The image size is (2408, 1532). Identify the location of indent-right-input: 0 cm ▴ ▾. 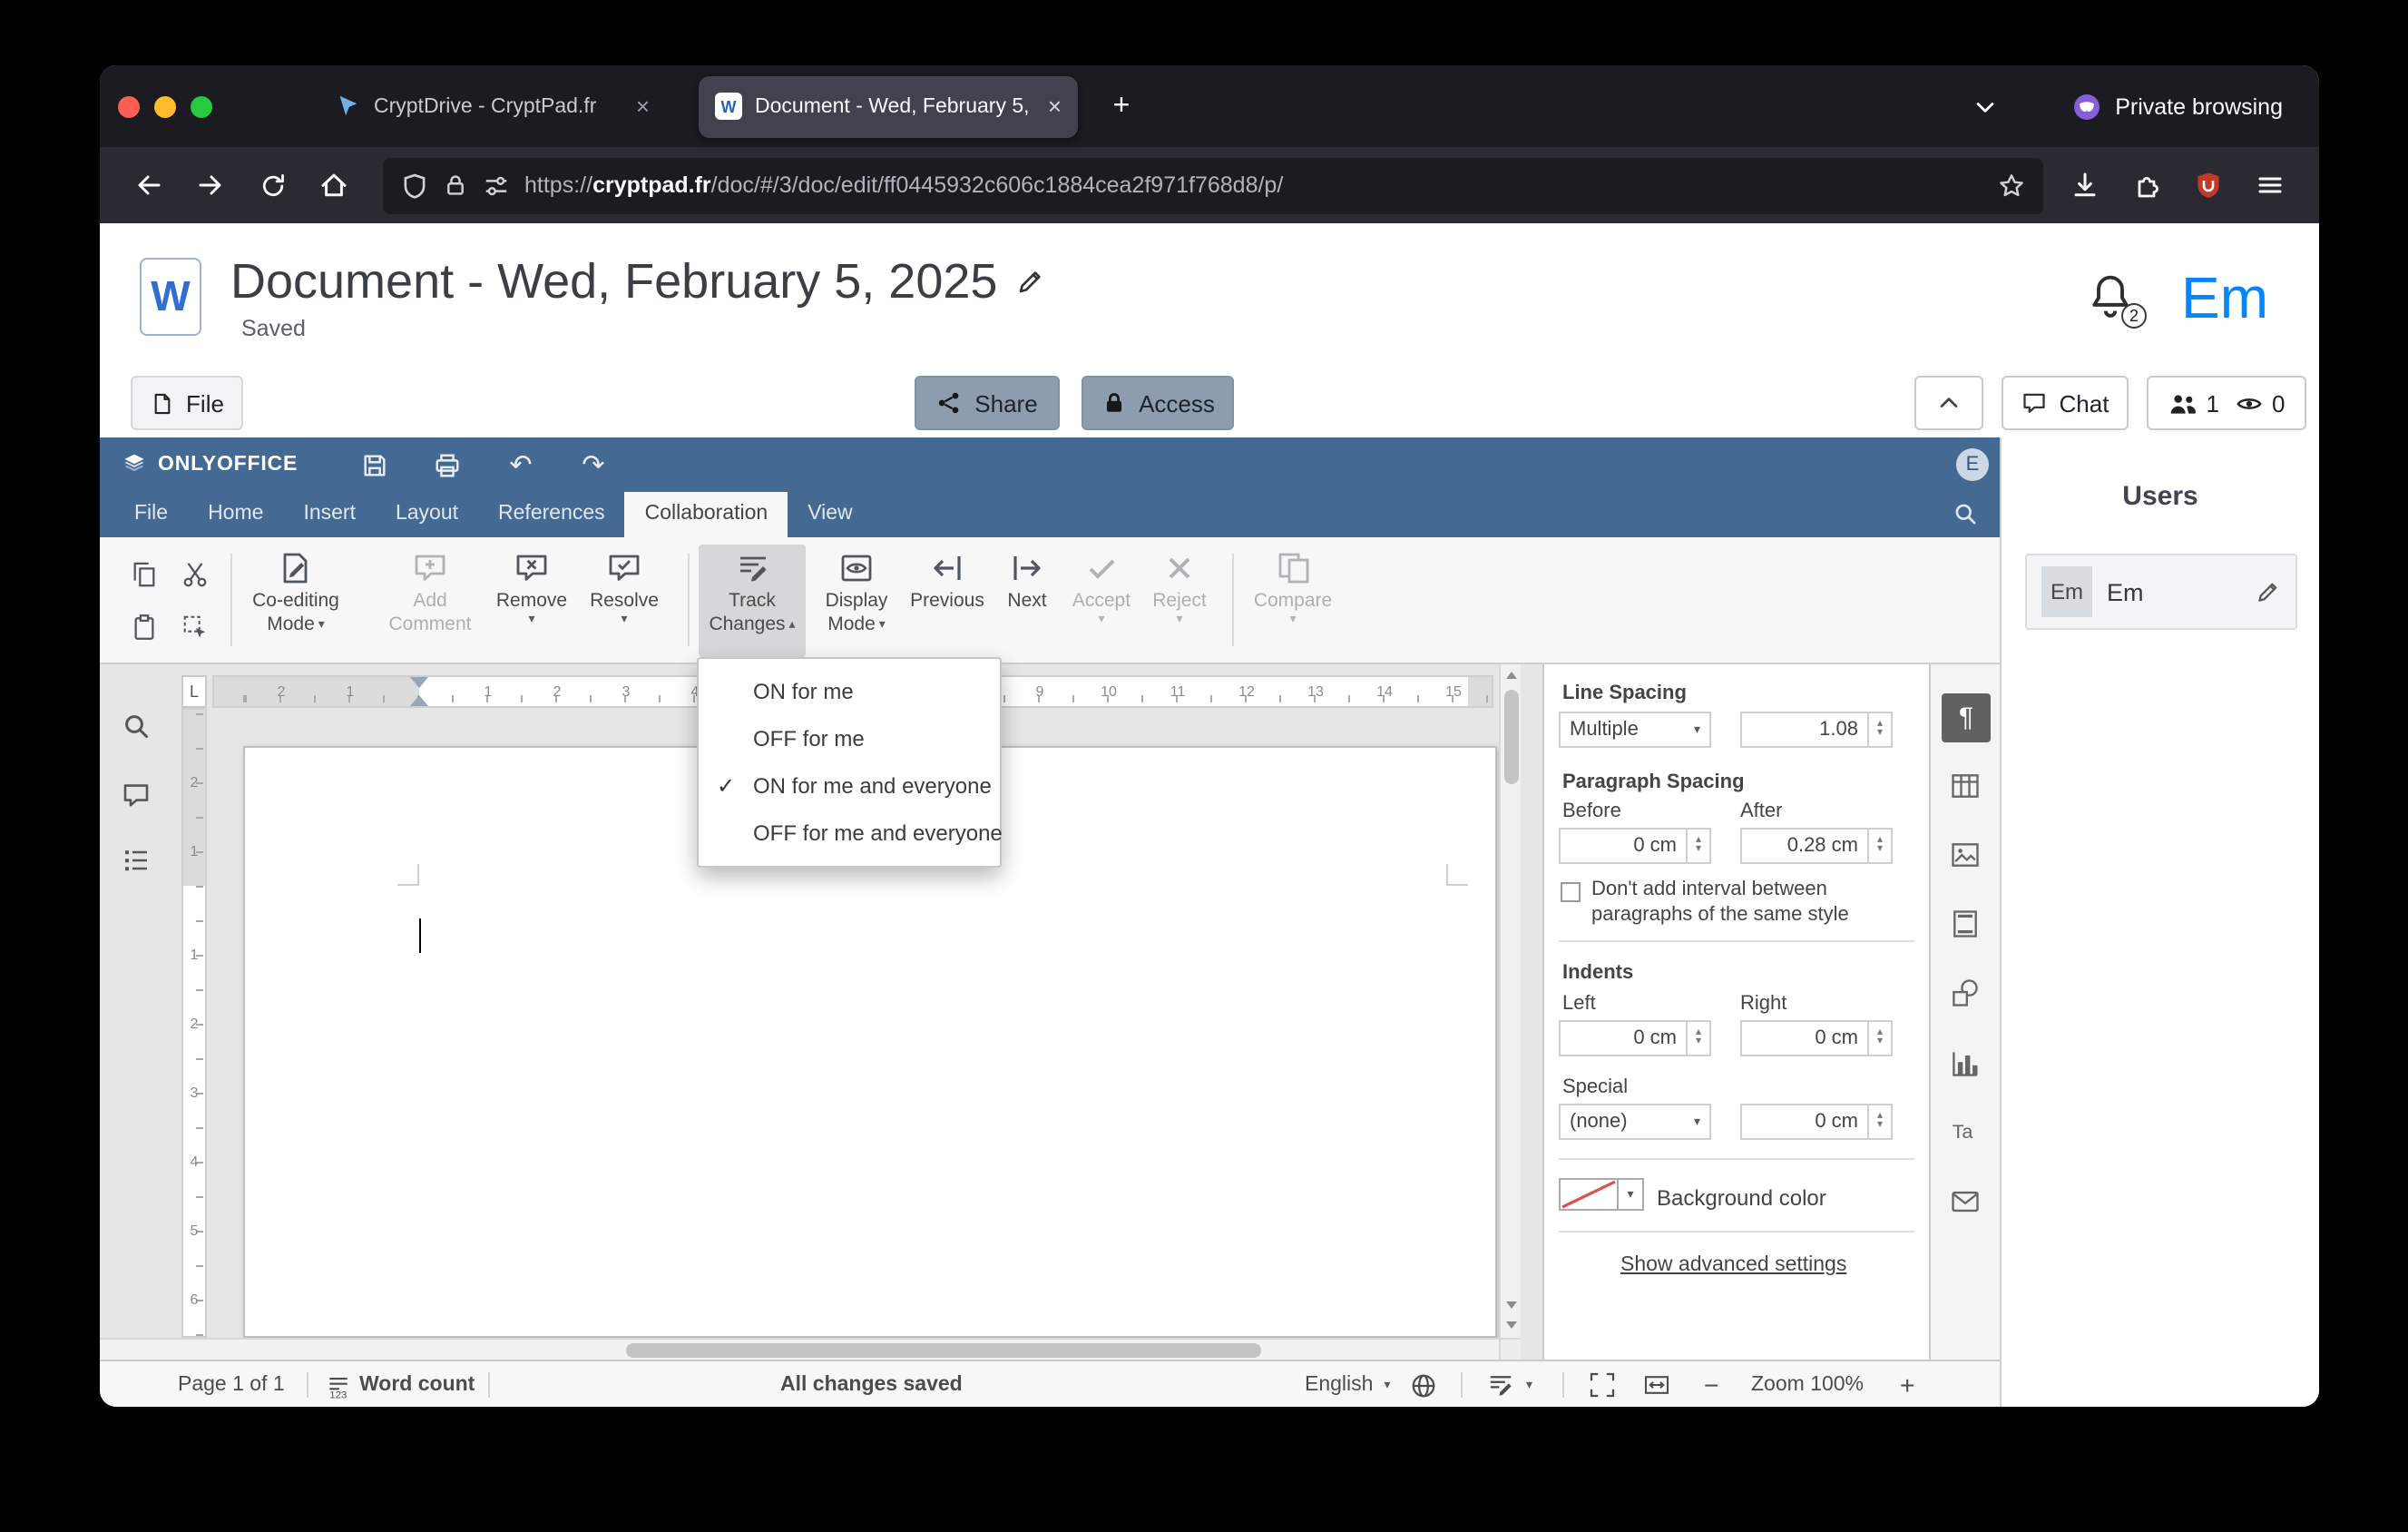
(1817, 1038).